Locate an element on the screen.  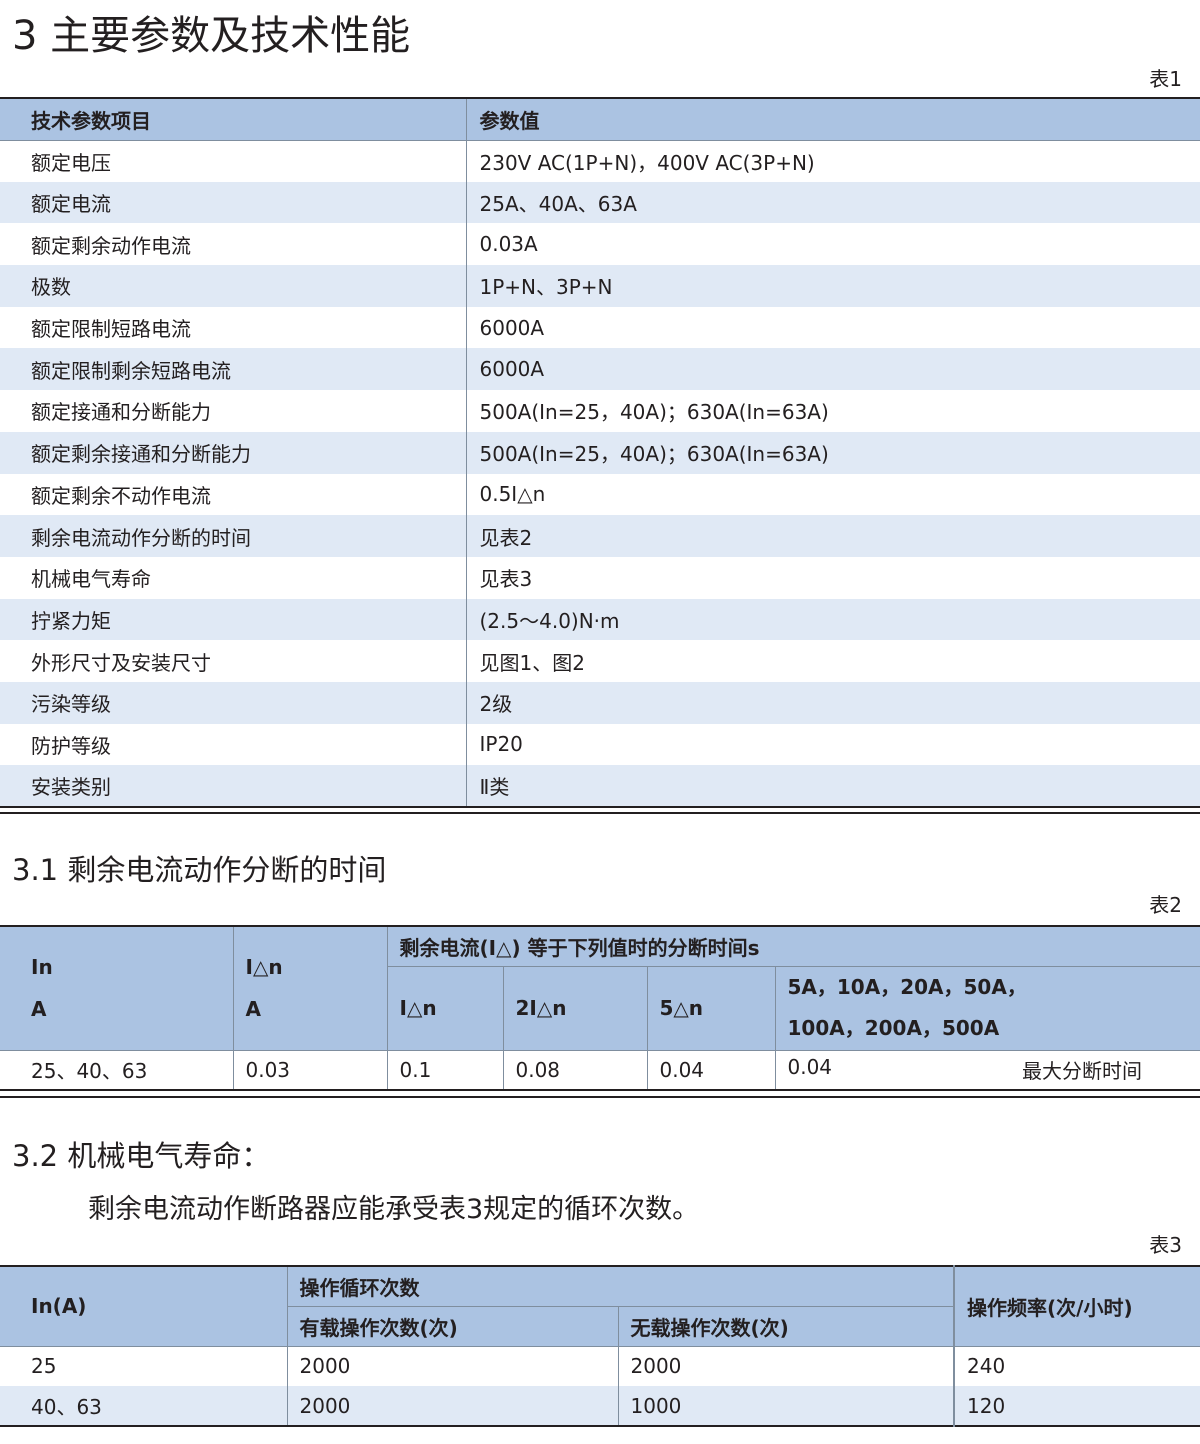
param-value: 1P+N、3P+N is located at coordinates (832, 286).